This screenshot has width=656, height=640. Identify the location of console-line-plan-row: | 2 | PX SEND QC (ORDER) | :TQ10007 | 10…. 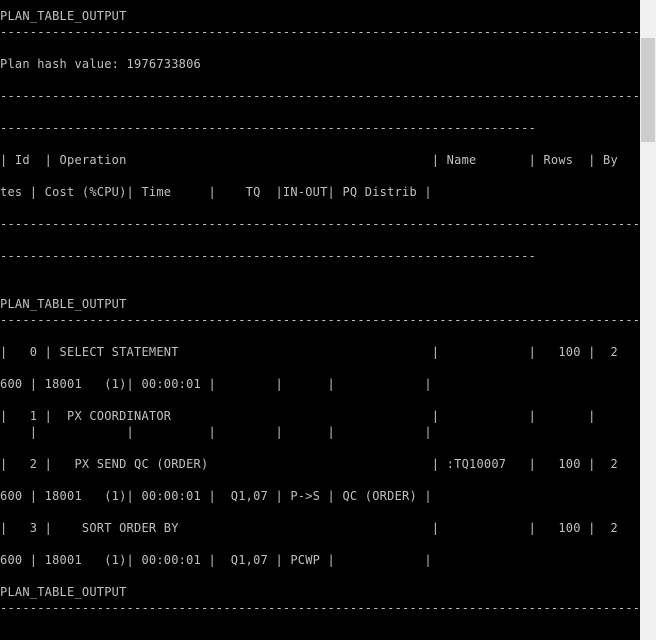
(309, 464).